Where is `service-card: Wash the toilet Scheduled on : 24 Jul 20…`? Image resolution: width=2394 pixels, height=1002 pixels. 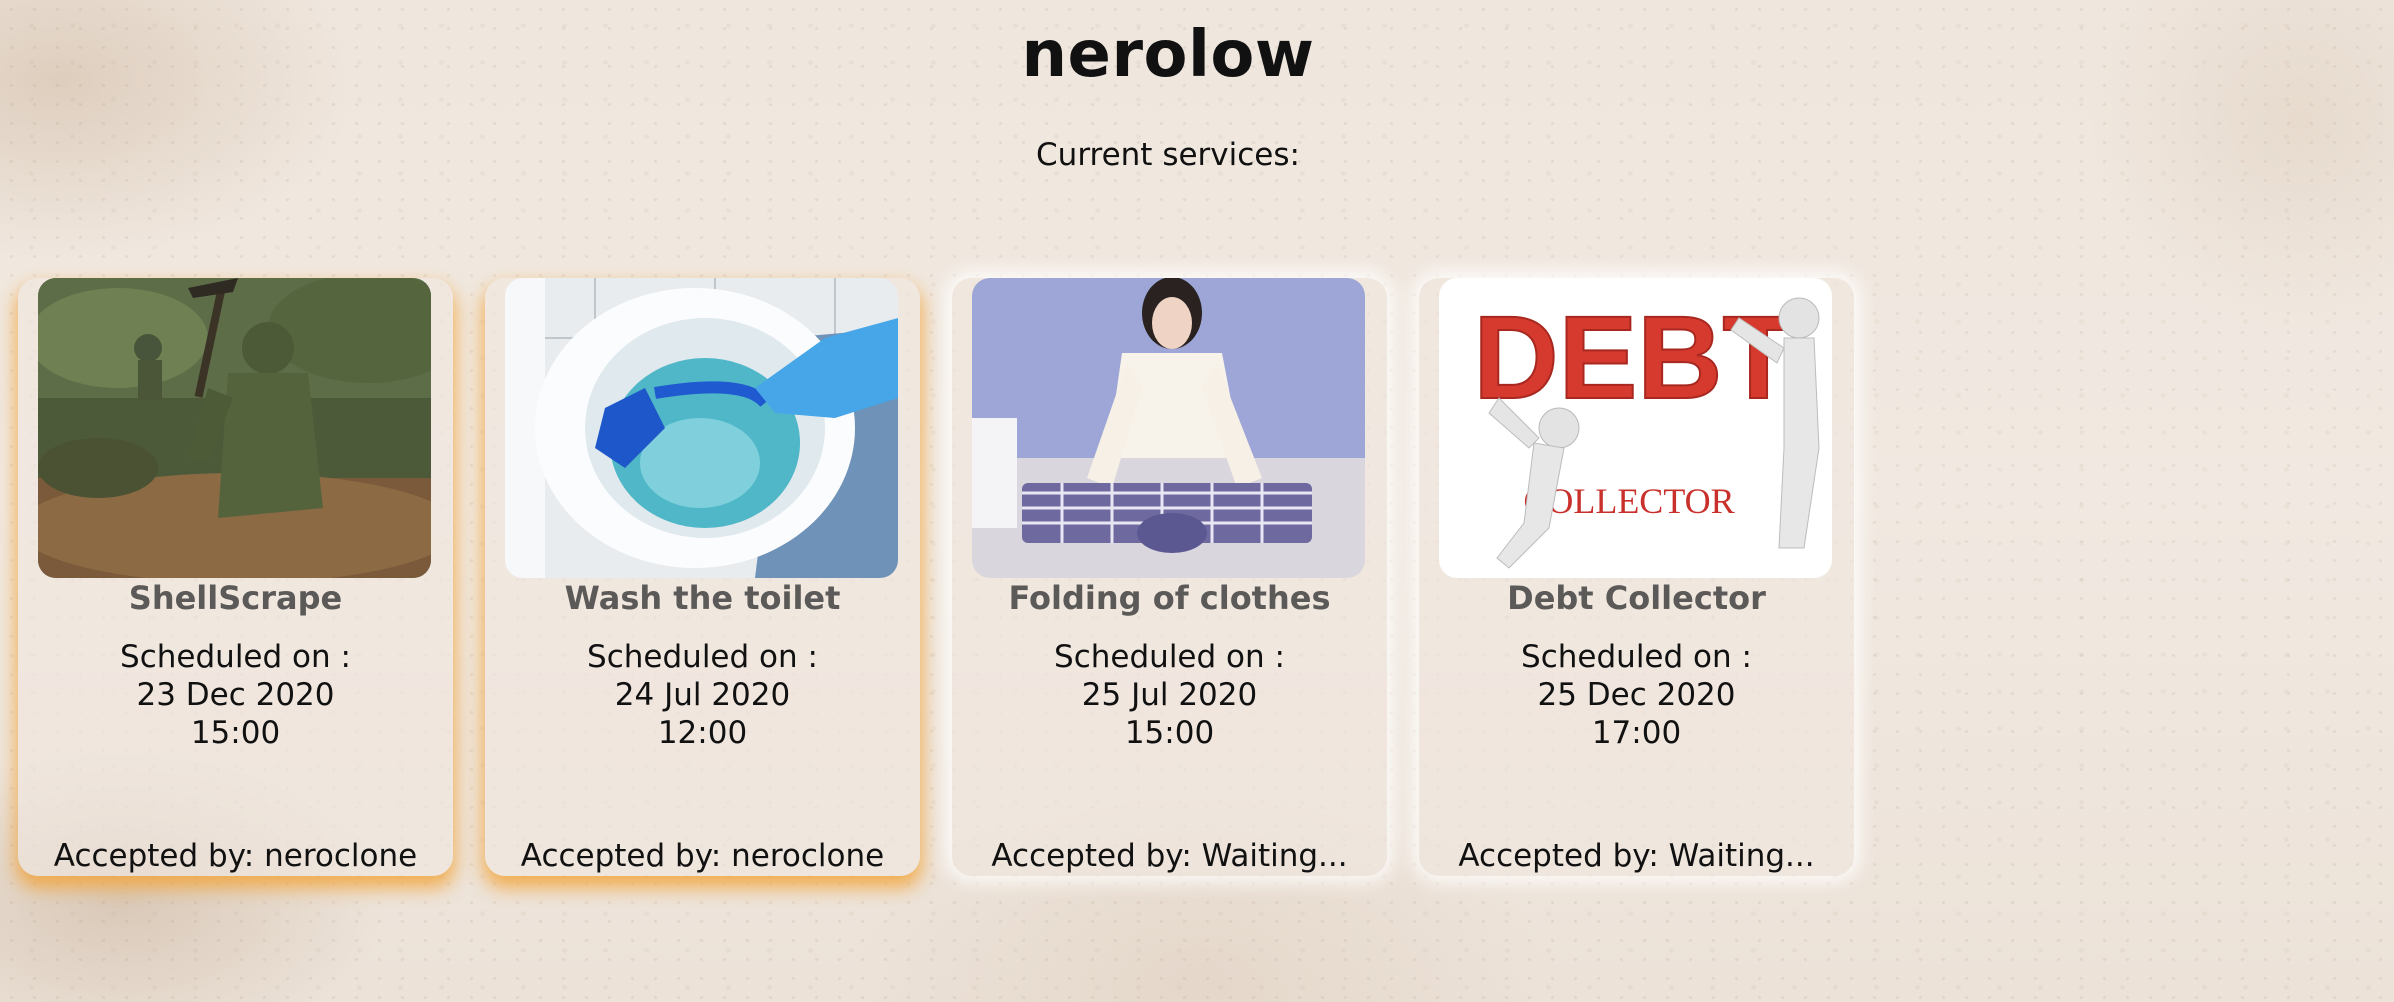
service-card: Wash the toilet Scheduled on : 24 Jul 20… is located at coordinates (702, 577).